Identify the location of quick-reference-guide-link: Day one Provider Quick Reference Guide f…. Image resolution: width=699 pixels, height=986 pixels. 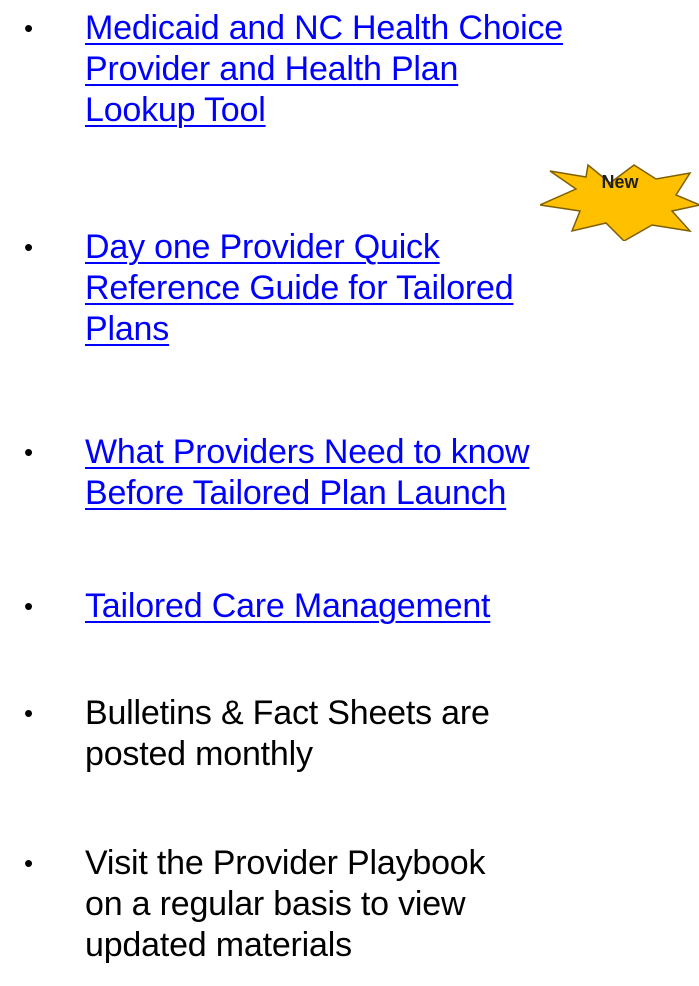
(299, 288).